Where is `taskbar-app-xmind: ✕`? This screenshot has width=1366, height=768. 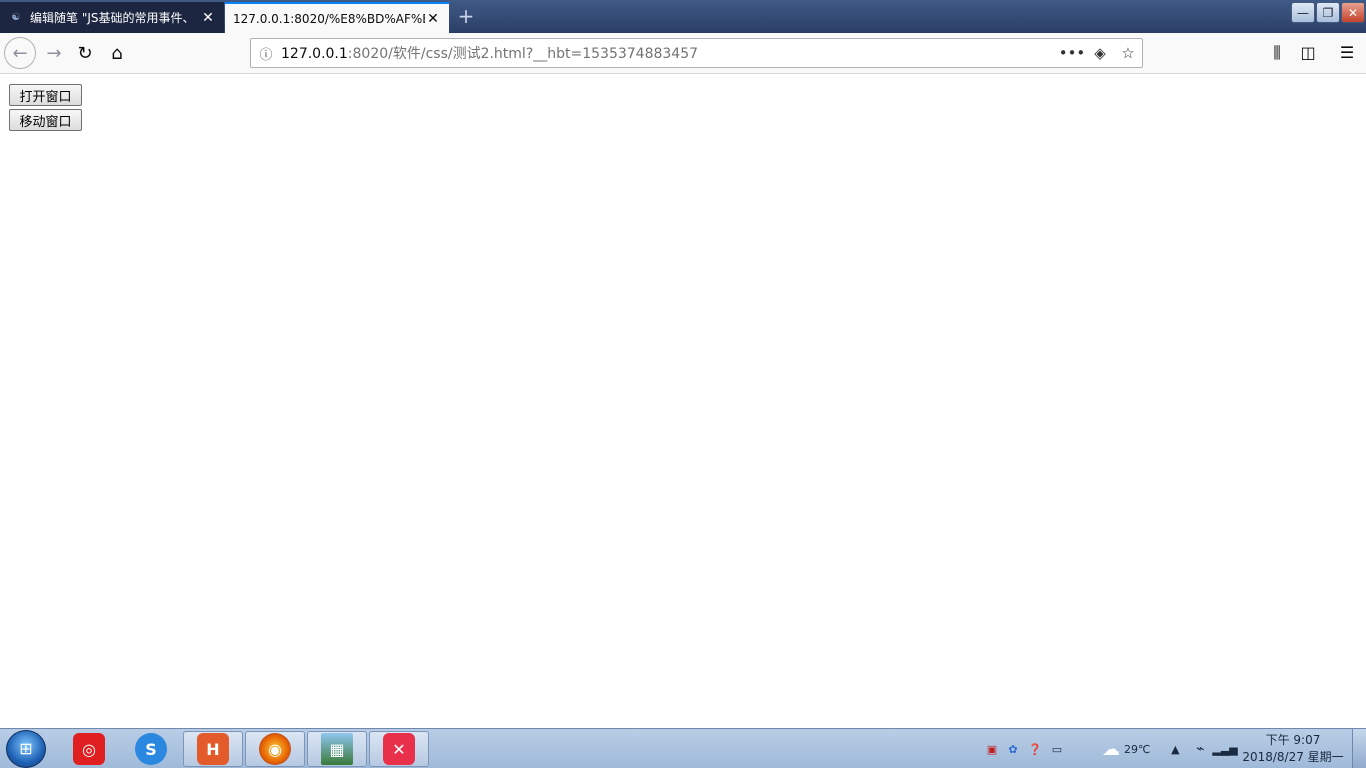
taskbar-app-xmind: ✕ is located at coordinates (399, 749).